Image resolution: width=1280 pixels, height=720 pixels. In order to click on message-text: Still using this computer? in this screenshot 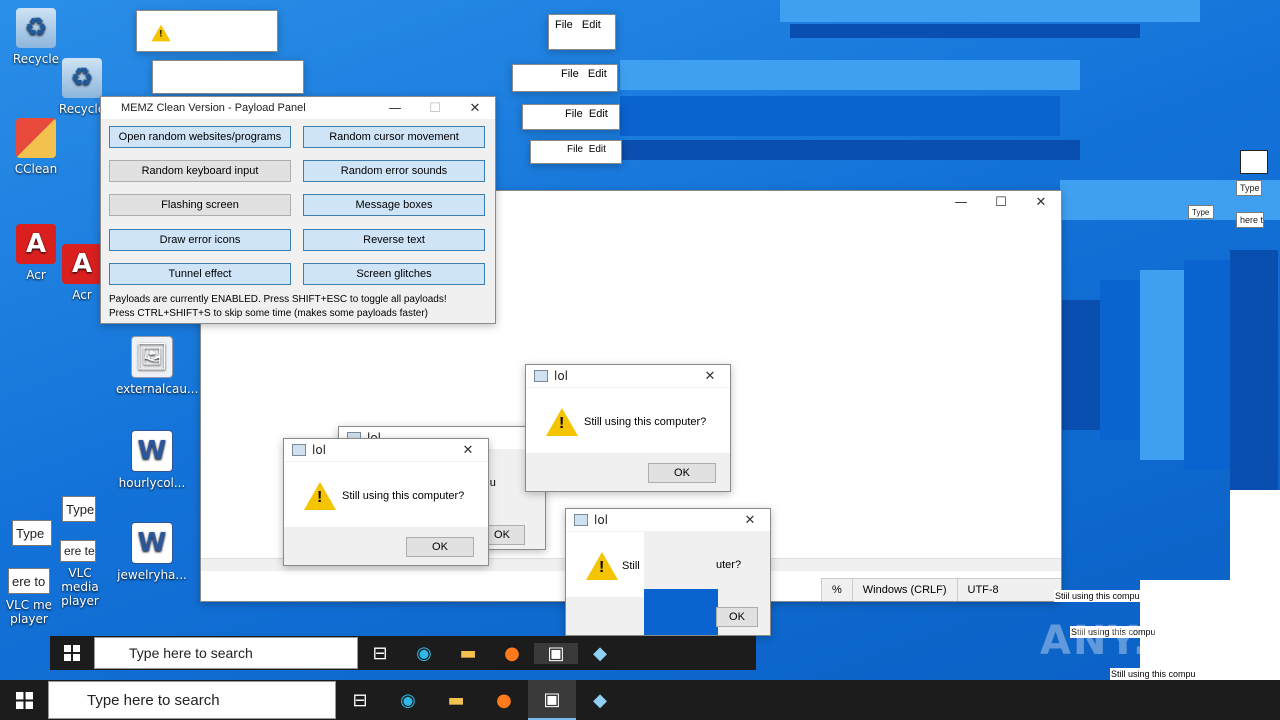, I will do `click(645, 422)`.